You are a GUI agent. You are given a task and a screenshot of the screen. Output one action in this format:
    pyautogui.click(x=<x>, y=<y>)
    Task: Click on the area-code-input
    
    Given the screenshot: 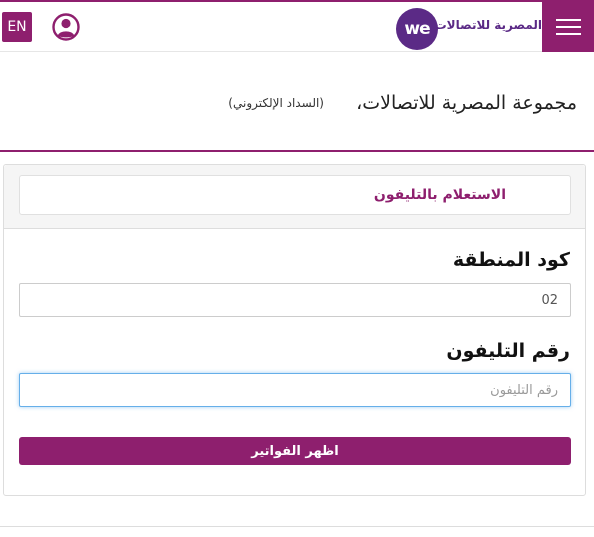 What is the action you would take?
    pyautogui.click(x=295, y=300)
    